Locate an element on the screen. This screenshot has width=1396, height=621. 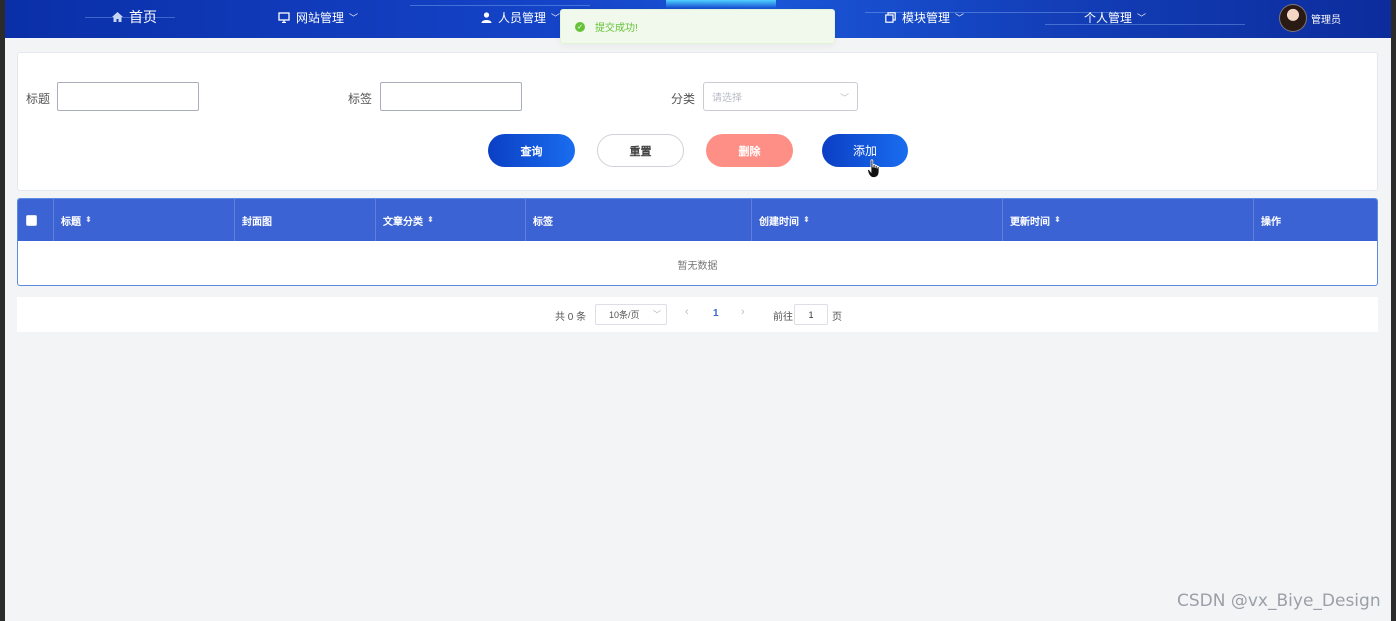
article-table: 标题 ⬍ 封面图 文章分类 ⬍ 标签 创建时间 ⬍ 更新时间 ⬍ 操作 暂无数据 is located at coordinates (697, 242).